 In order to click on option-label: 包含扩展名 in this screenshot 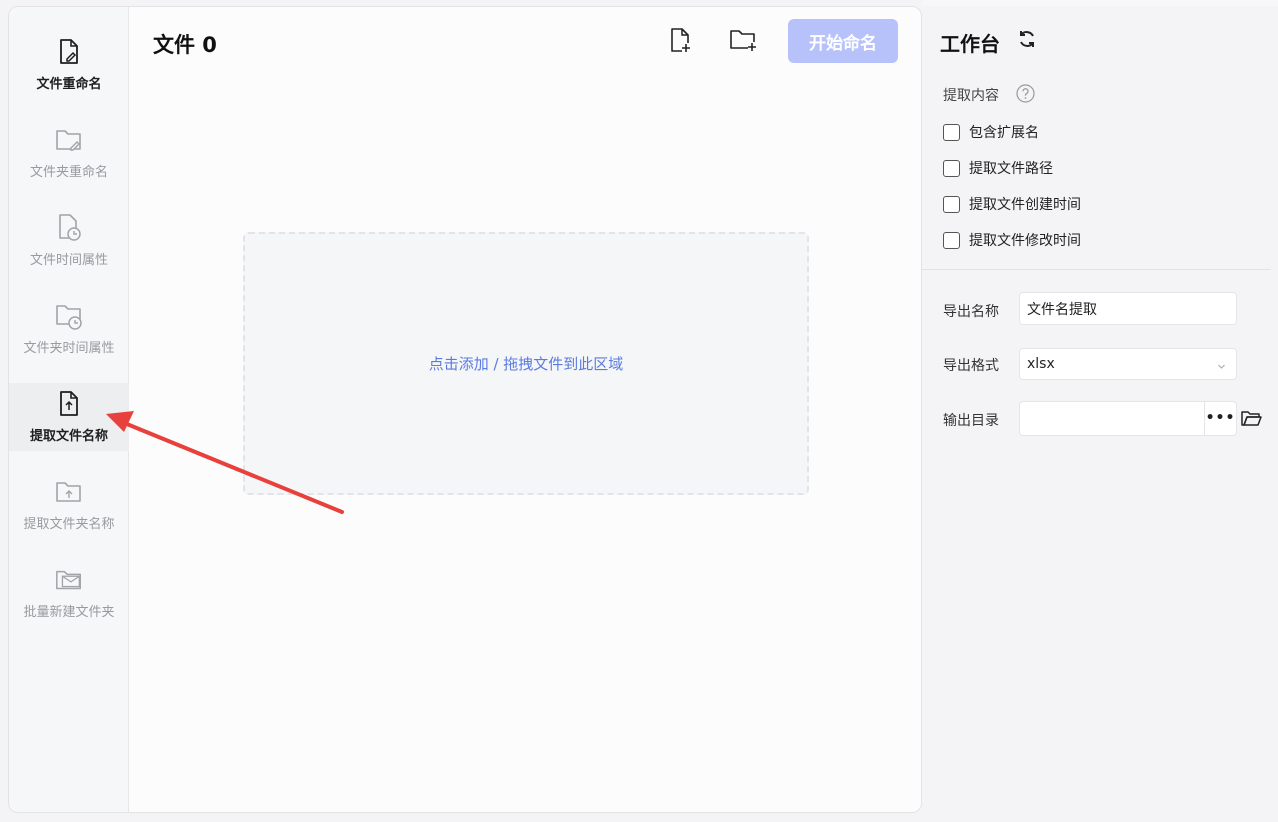, I will do `click(1004, 133)`.